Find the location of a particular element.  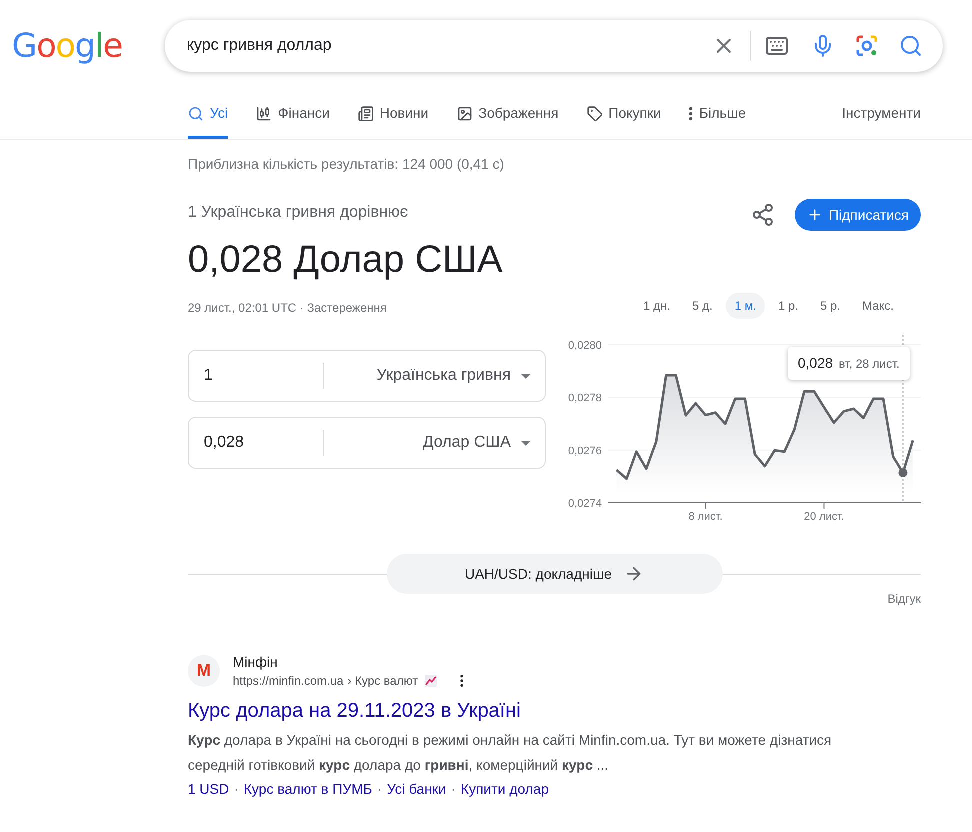

marker-dot is located at coordinates (903, 473).